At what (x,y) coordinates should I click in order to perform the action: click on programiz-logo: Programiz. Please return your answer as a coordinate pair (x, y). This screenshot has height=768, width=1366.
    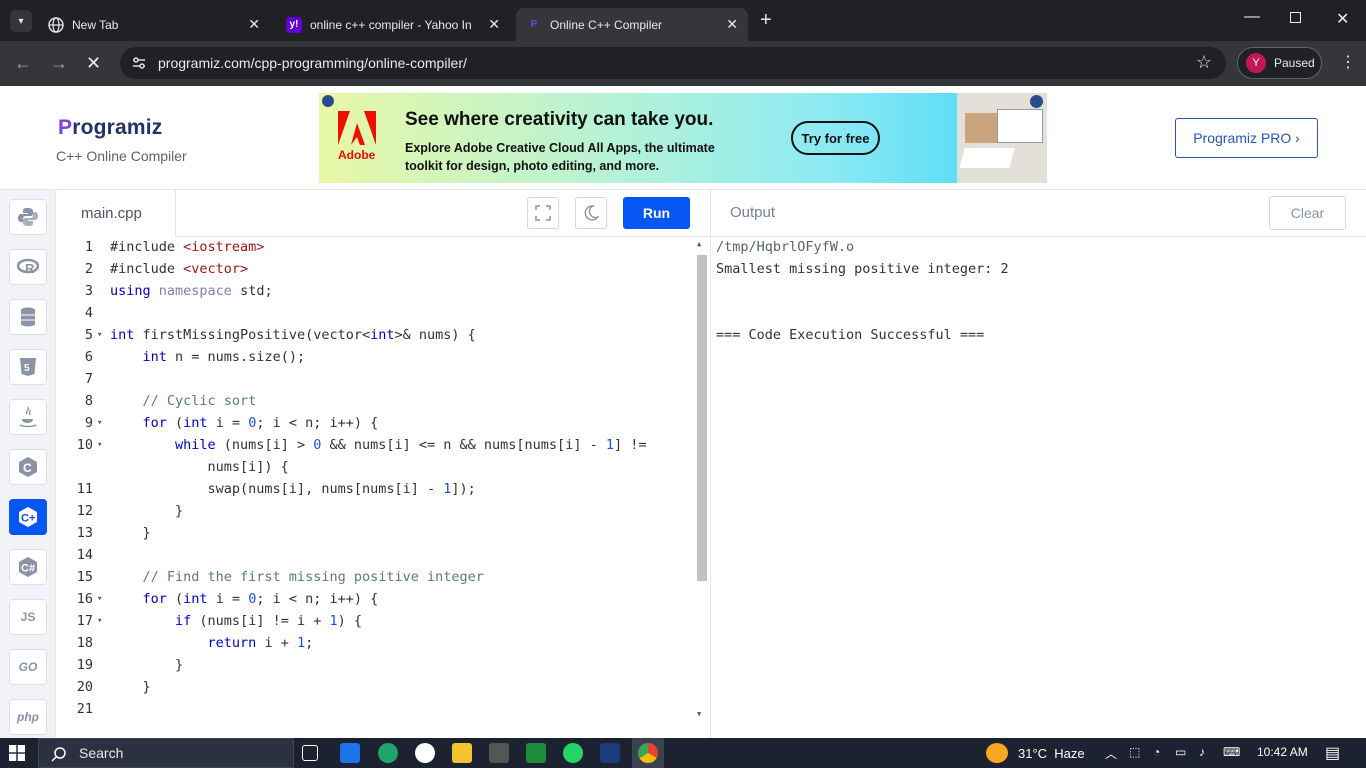
    Looking at the image, I should click on (110, 128).